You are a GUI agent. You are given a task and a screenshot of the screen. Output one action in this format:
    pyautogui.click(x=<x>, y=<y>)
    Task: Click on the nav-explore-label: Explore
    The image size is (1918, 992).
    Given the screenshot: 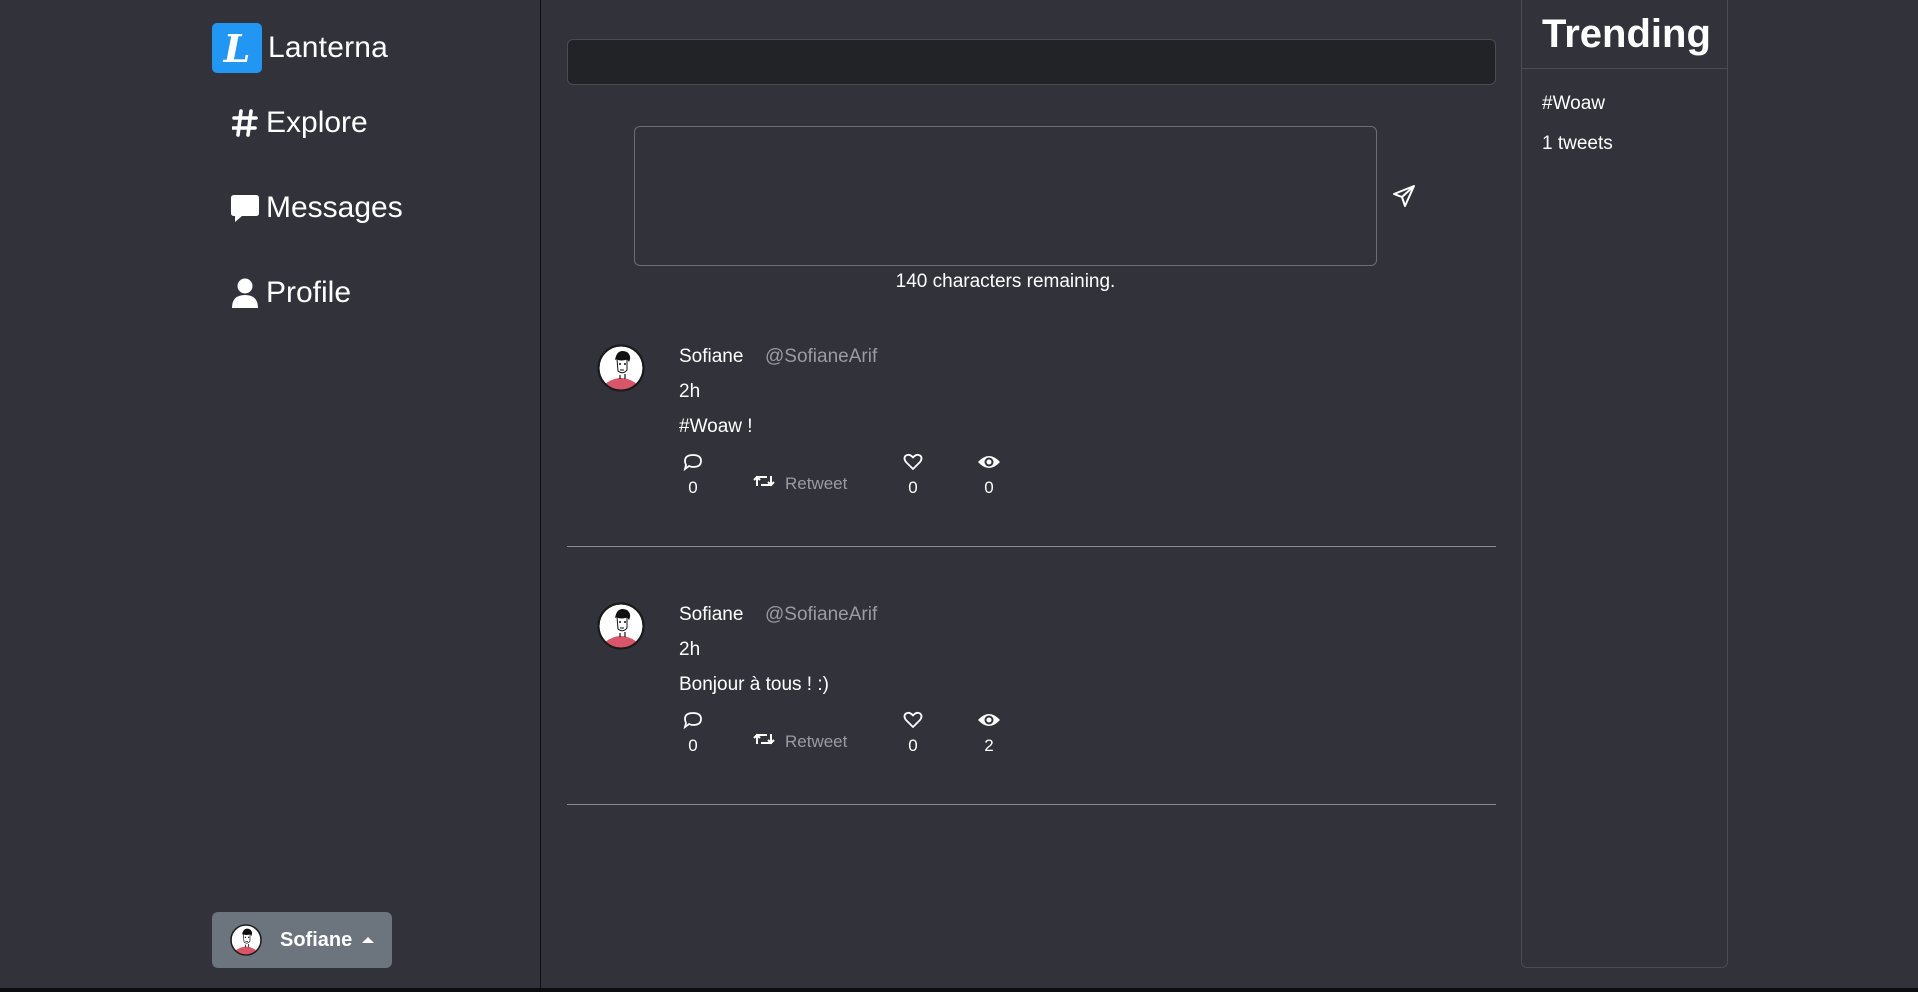 What is the action you would take?
    pyautogui.click(x=317, y=122)
    